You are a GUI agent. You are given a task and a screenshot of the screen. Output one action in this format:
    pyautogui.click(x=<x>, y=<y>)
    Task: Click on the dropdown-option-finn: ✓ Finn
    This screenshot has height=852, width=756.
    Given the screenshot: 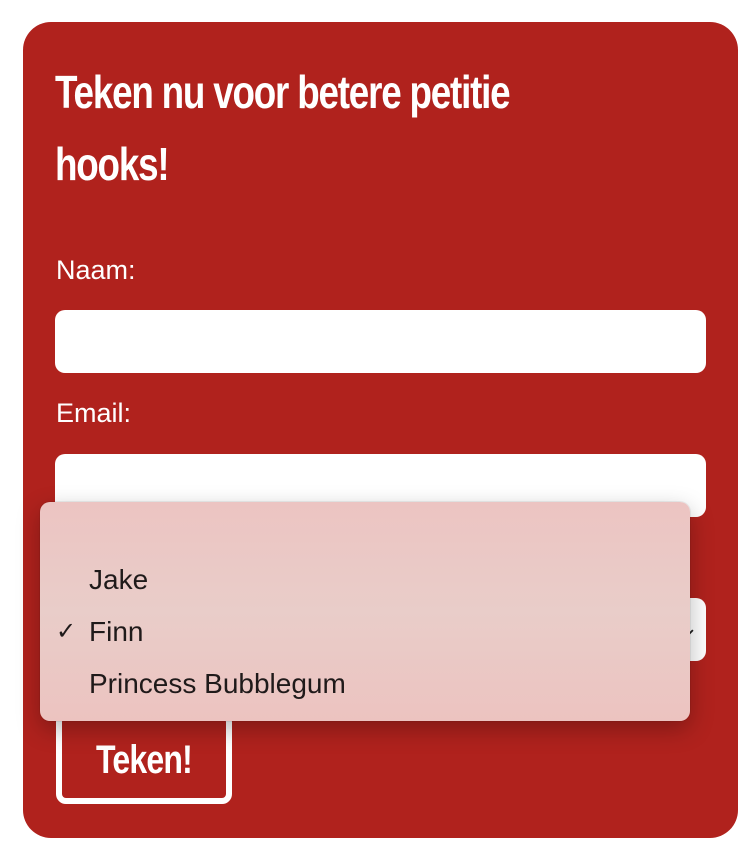 What is the action you would take?
    pyautogui.click(x=378, y=632)
    